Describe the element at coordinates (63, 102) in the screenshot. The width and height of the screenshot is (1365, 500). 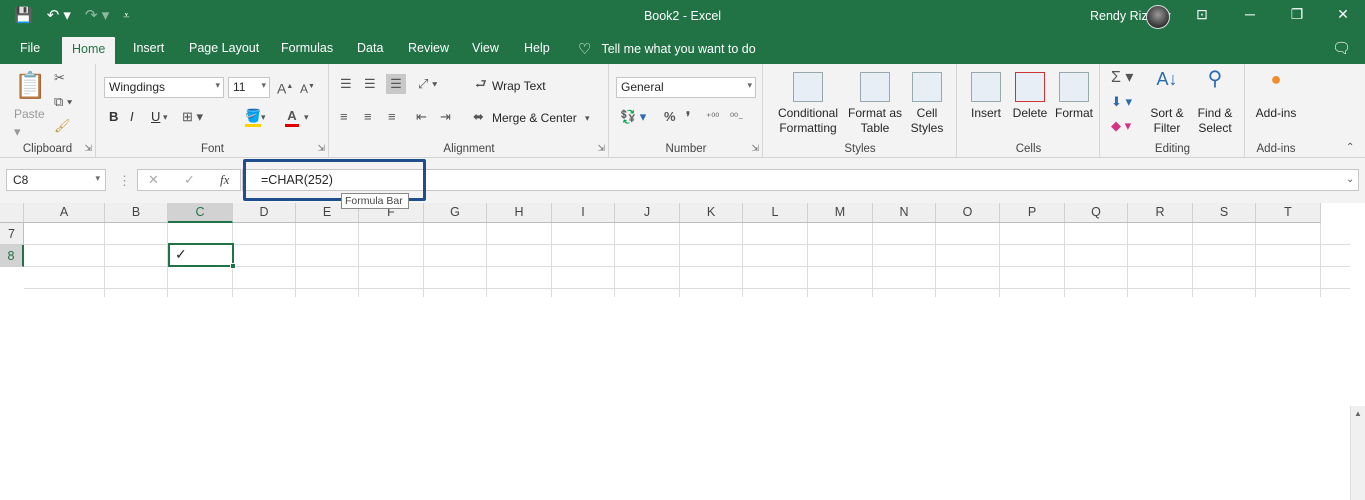
I see `copy-icon: ⧉ ▾` at that location.